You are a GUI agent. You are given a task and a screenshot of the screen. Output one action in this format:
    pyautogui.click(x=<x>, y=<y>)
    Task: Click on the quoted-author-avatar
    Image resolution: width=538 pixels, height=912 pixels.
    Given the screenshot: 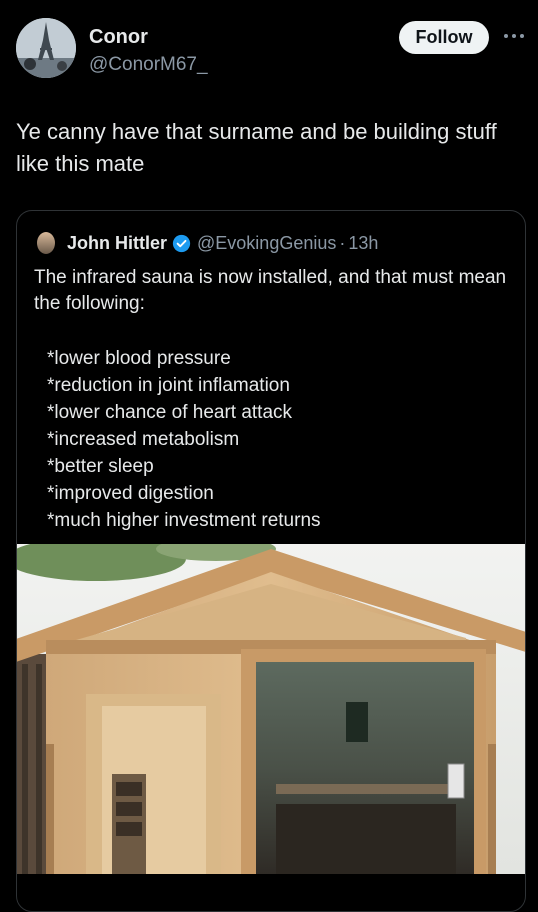 What is the action you would take?
    pyautogui.click(x=46, y=243)
    